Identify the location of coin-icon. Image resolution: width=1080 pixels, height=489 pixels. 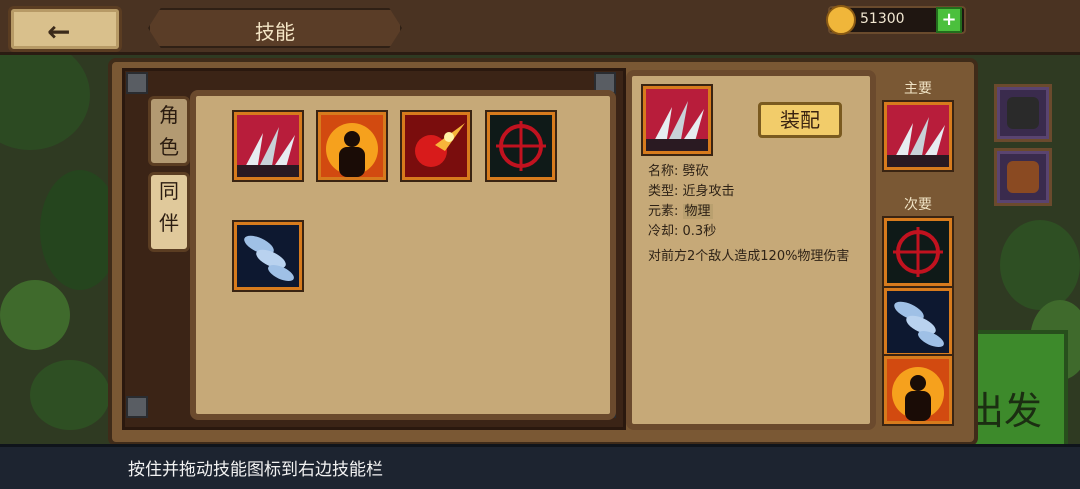
(841, 20).